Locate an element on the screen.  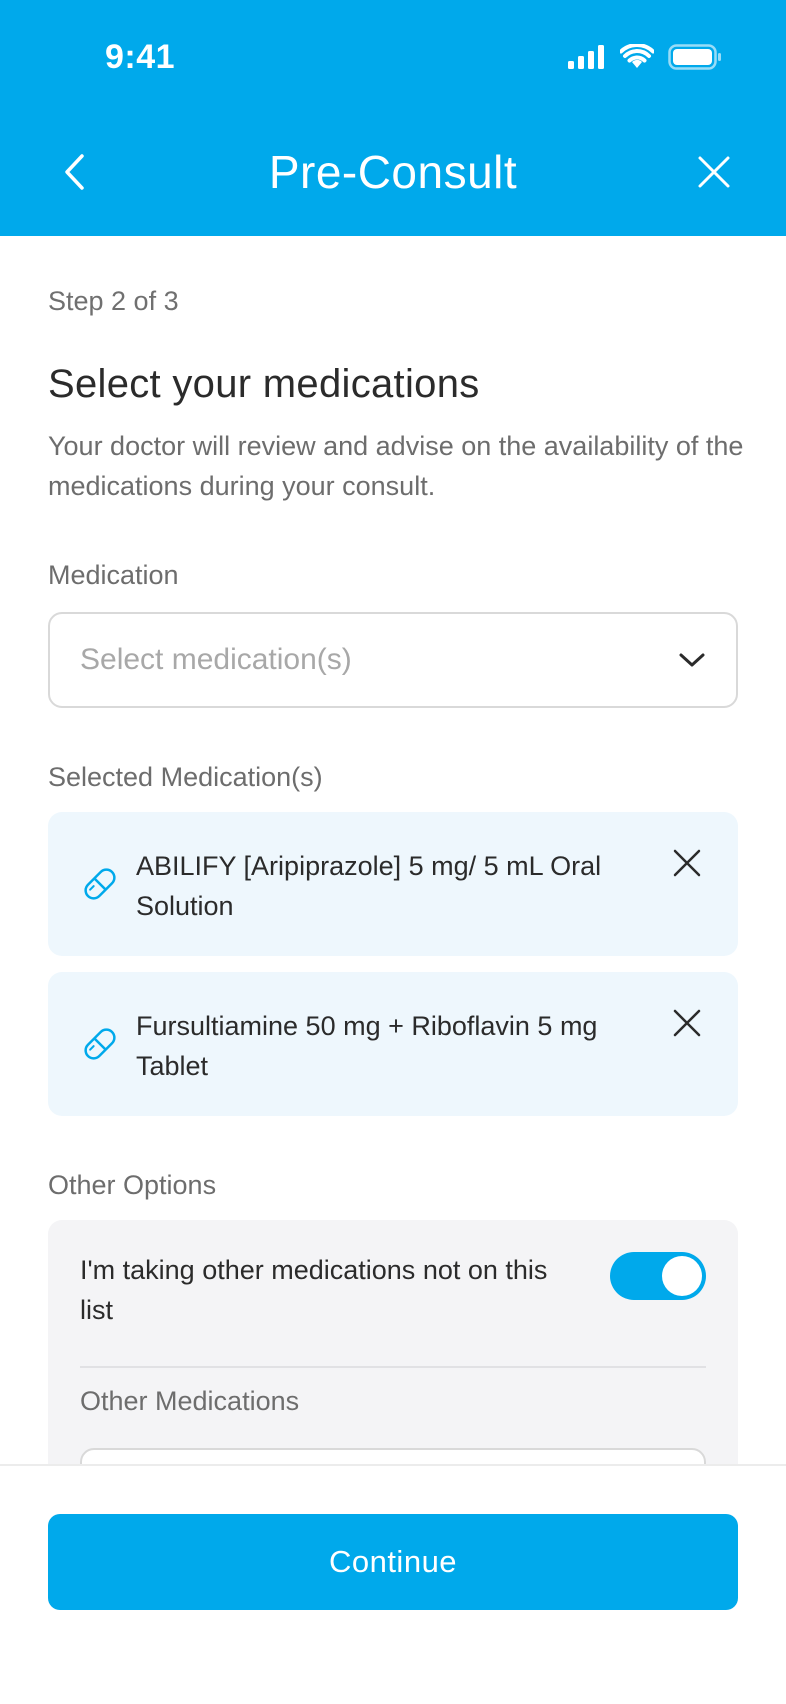
selected-medications-label: Selected Medication(s) is located at coordinates (185, 777).